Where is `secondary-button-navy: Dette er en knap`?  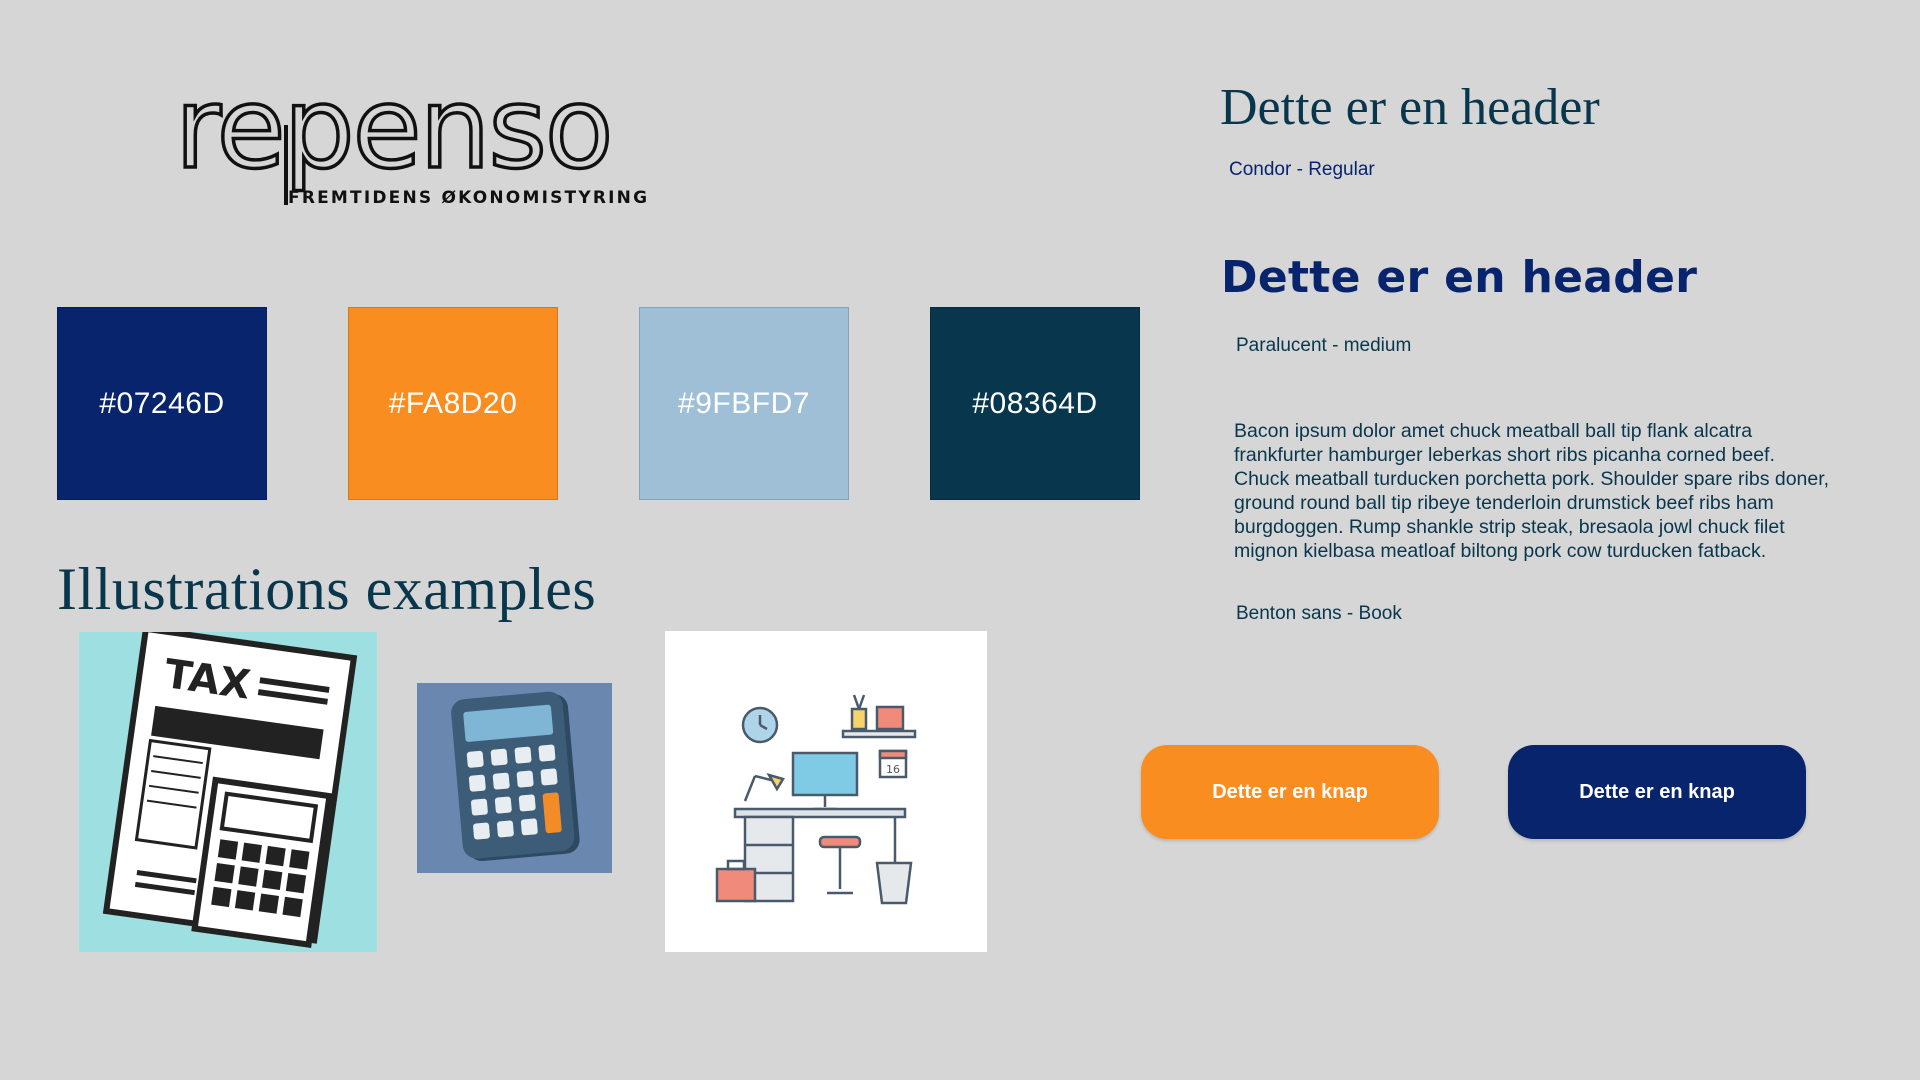
secondary-button-navy: Dette er en knap is located at coordinates (1657, 792).